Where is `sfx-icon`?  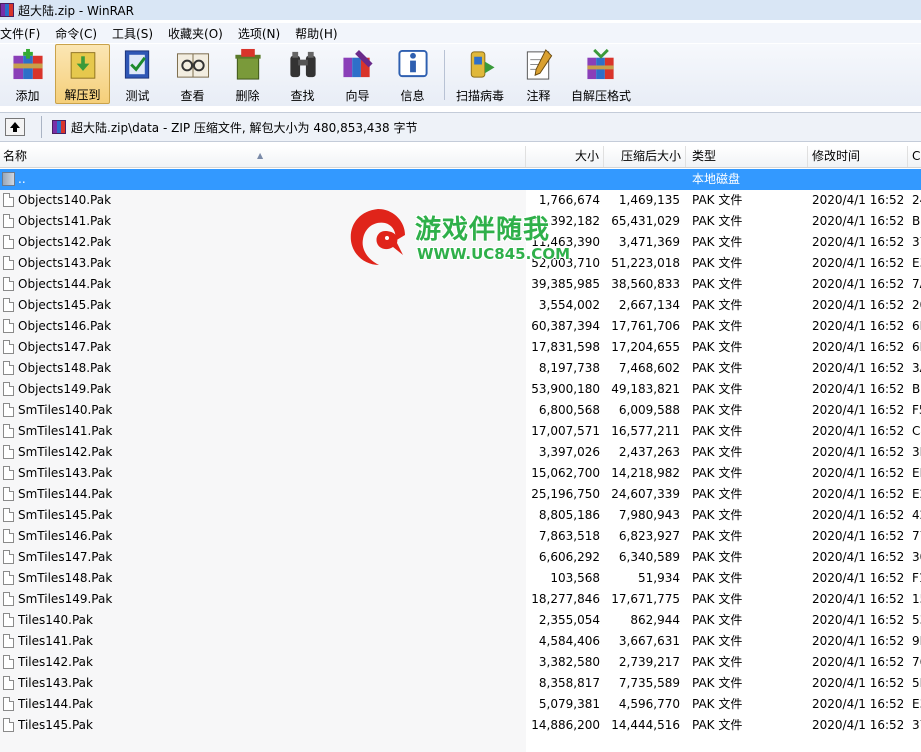
sfx-icon is located at coordinates (600, 64).